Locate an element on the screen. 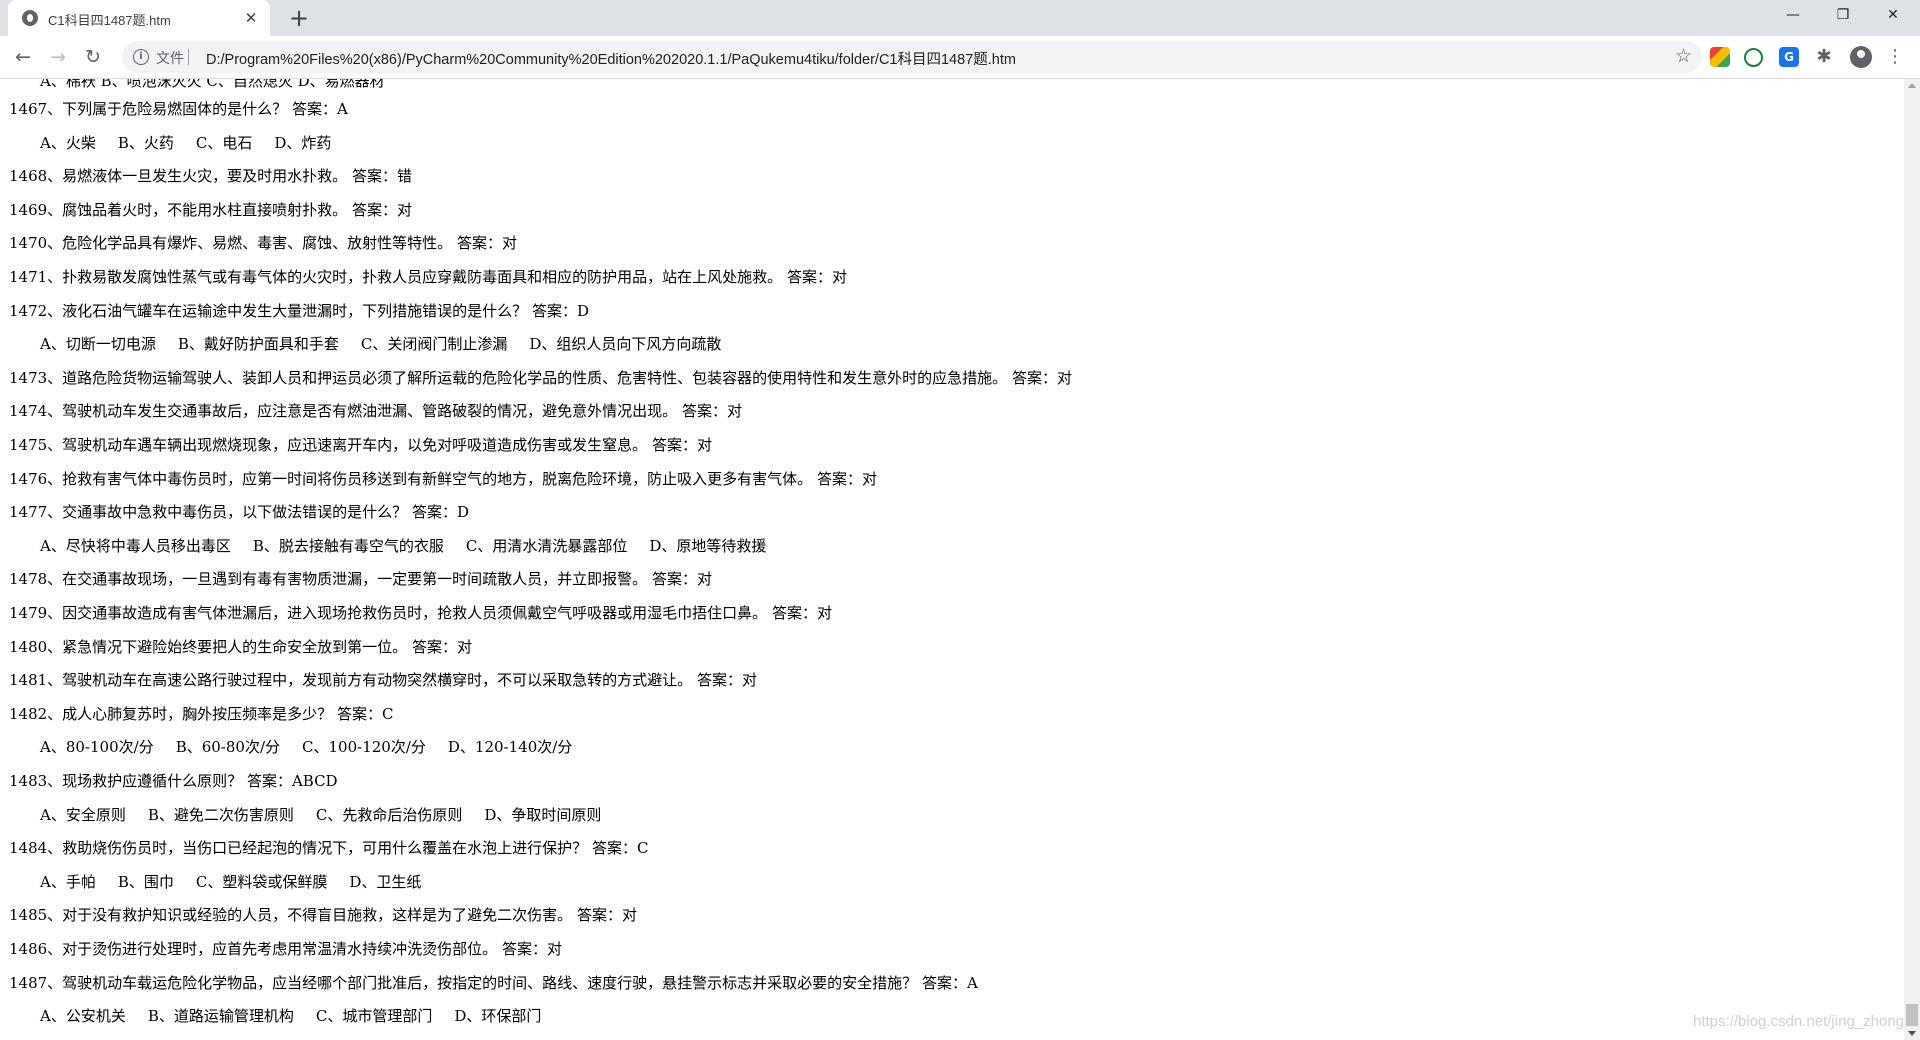 The image size is (1920, 1040). option-item: A、公安机关 is located at coordinates (83, 1016).